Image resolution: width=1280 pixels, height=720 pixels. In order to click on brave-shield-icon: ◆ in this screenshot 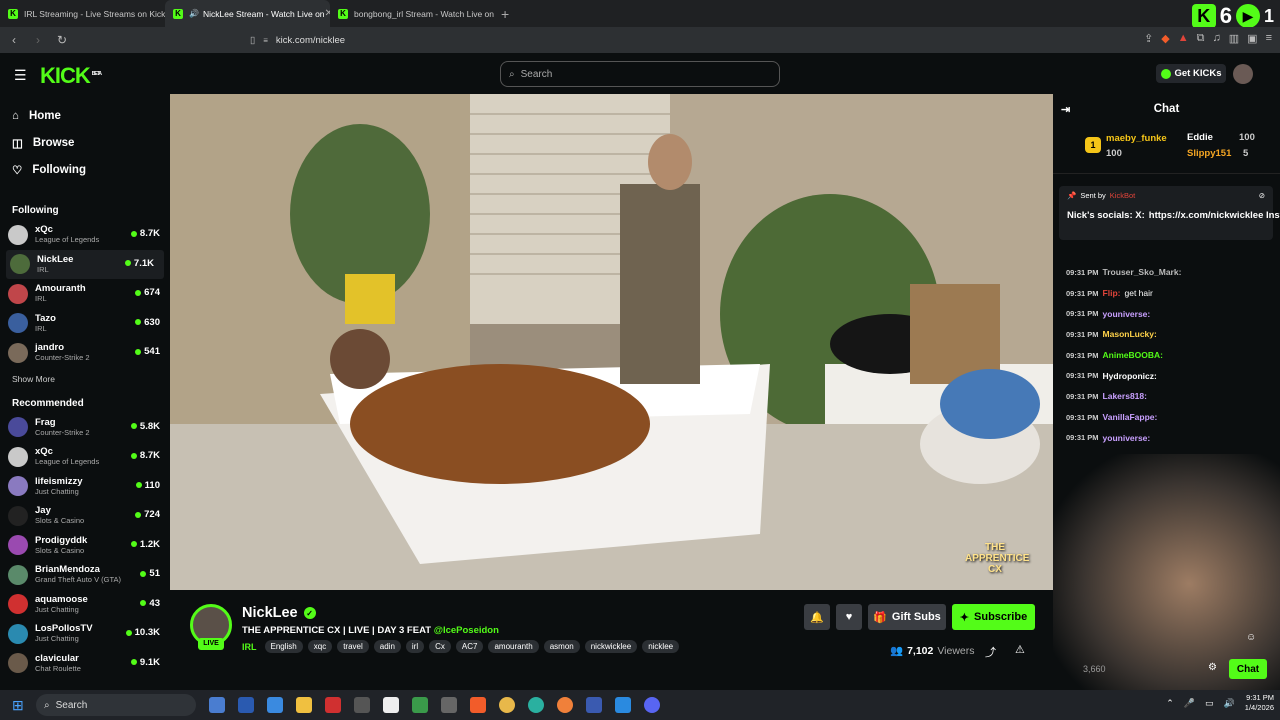, I will do `click(1165, 38)`.